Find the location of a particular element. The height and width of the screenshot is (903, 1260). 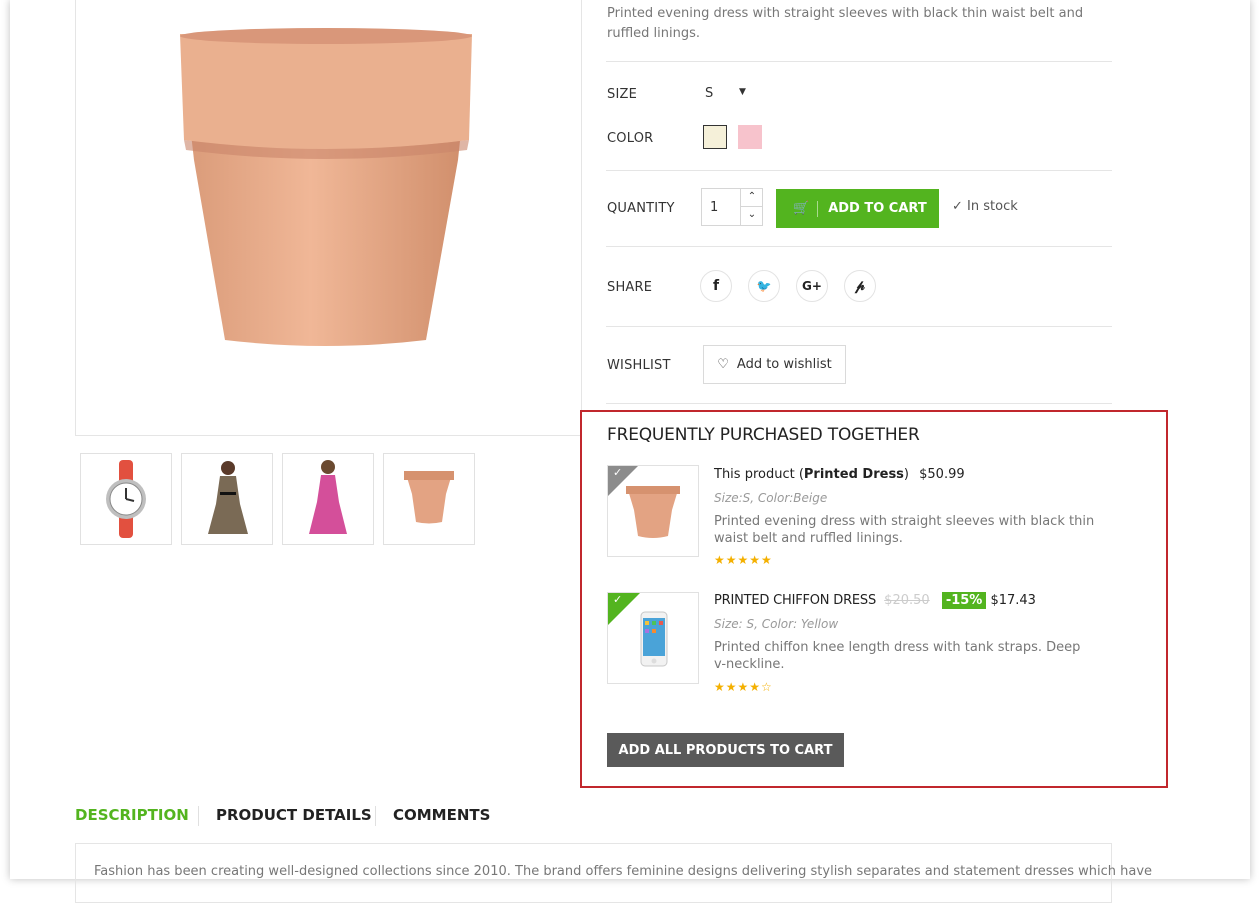

phone-image is located at coordinates (654, 639).